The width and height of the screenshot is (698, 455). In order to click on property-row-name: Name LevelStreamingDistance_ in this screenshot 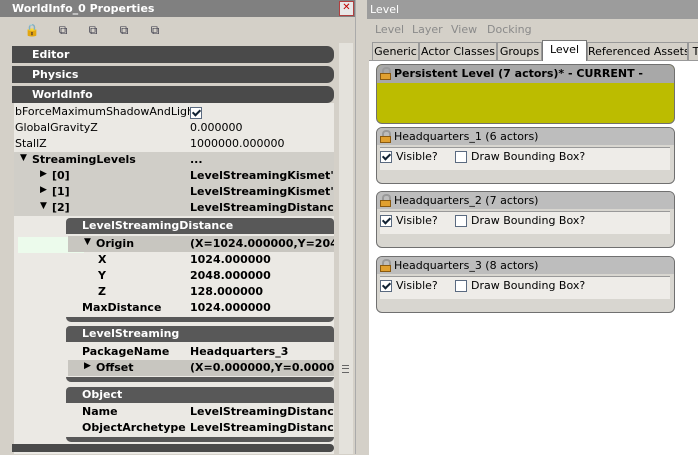, I will do `click(201, 412)`.